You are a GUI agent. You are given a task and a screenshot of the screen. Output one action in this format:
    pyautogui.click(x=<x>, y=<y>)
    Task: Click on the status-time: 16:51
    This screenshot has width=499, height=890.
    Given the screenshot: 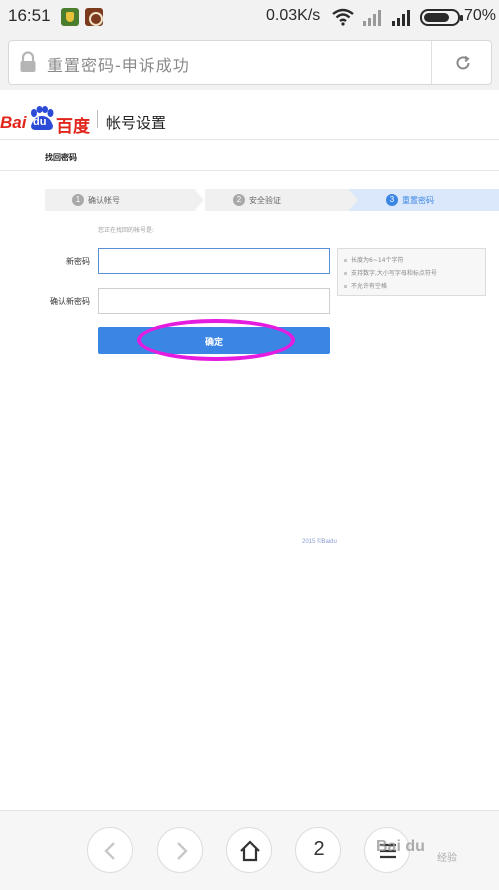 What is the action you would take?
    pyautogui.click(x=29, y=15)
    